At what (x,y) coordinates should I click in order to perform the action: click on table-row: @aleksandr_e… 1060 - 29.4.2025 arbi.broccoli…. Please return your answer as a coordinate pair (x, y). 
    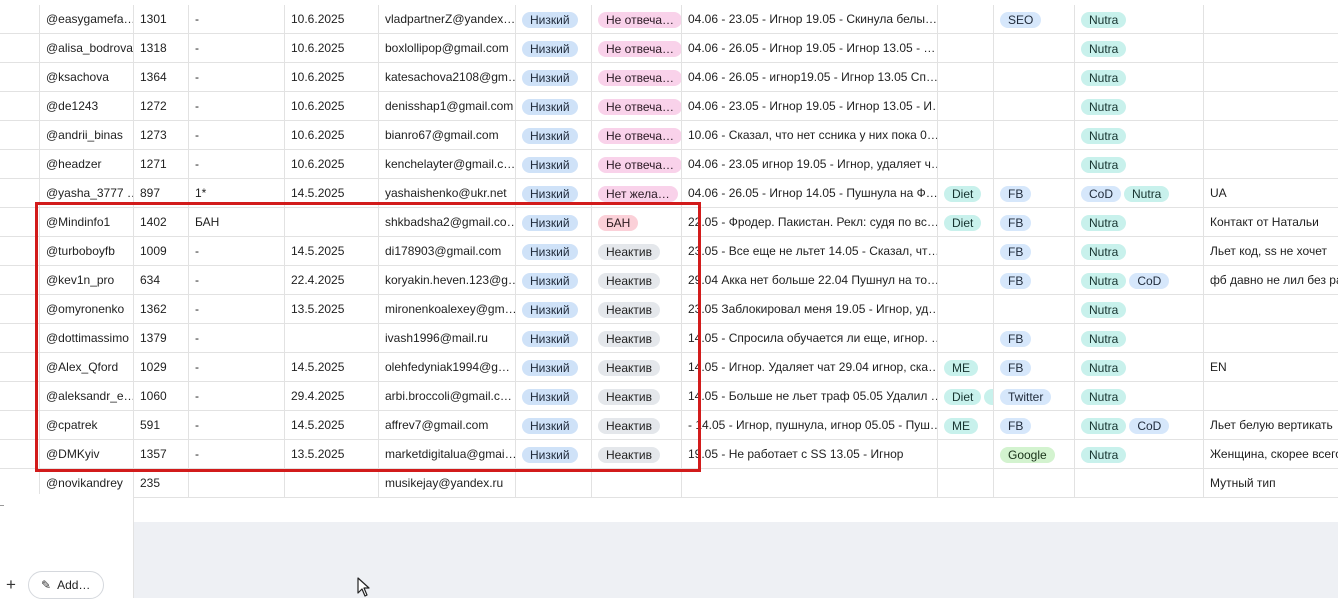
    Looking at the image, I should click on (669, 396).